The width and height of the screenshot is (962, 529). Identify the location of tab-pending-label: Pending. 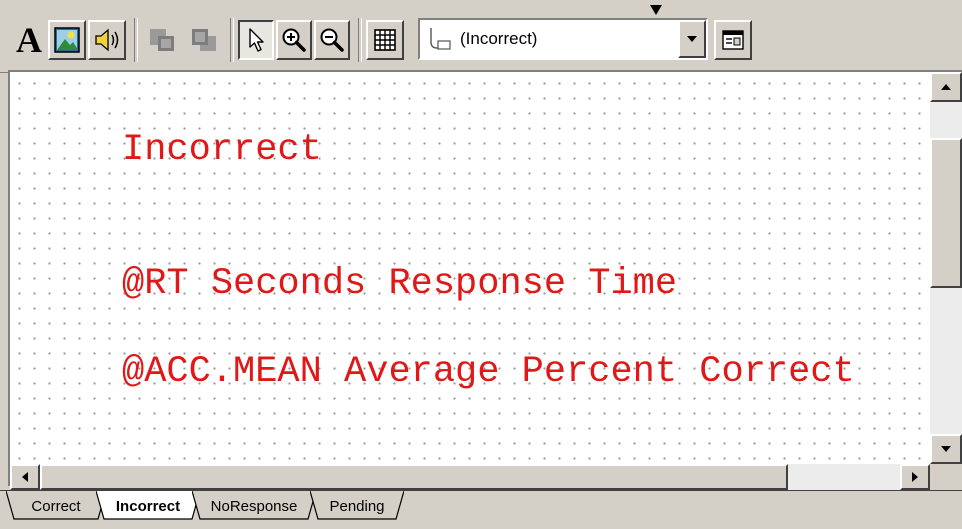
(357, 506).